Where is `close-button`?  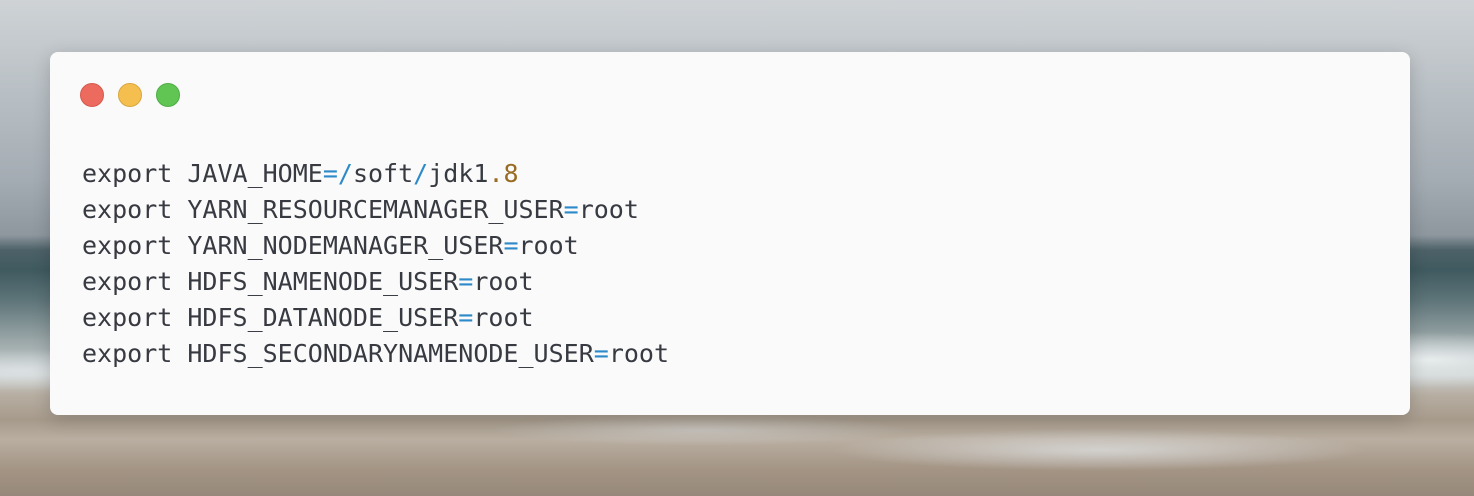 close-button is located at coordinates (92, 95).